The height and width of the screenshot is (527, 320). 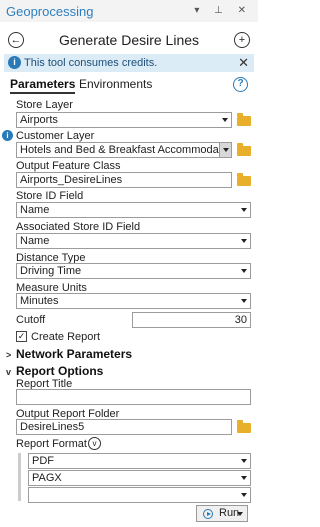 What do you see at coordinates (35, 241) in the screenshot?
I see `assoc-store-id-field-value: Name` at bounding box center [35, 241].